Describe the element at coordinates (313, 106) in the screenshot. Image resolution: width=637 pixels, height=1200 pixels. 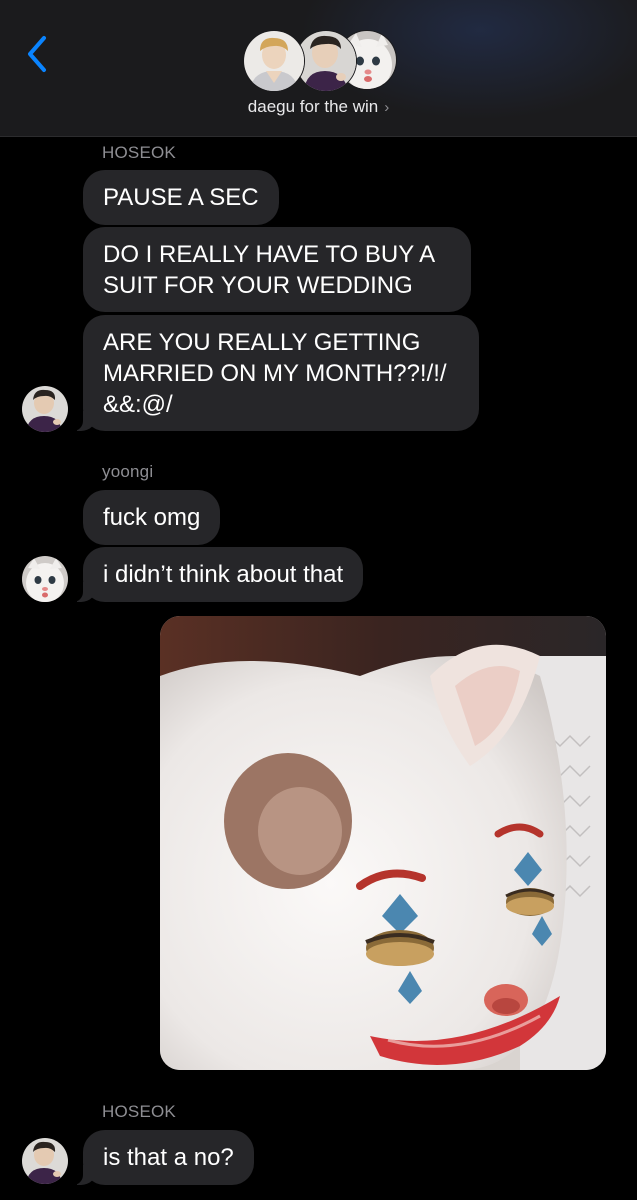
I see `group-name: daegu for the win` at that location.